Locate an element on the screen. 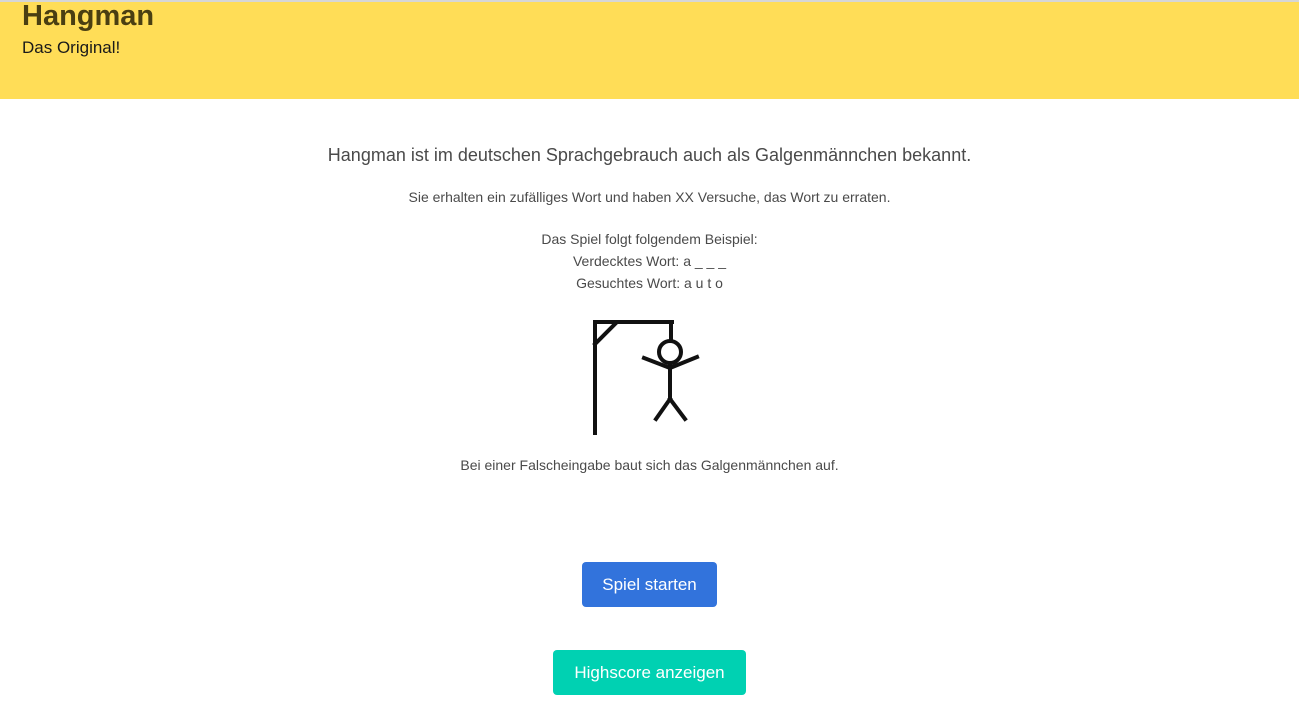 The height and width of the screenshot is (712, 1299). figure-left-leg is located at coordinates (663, 409).